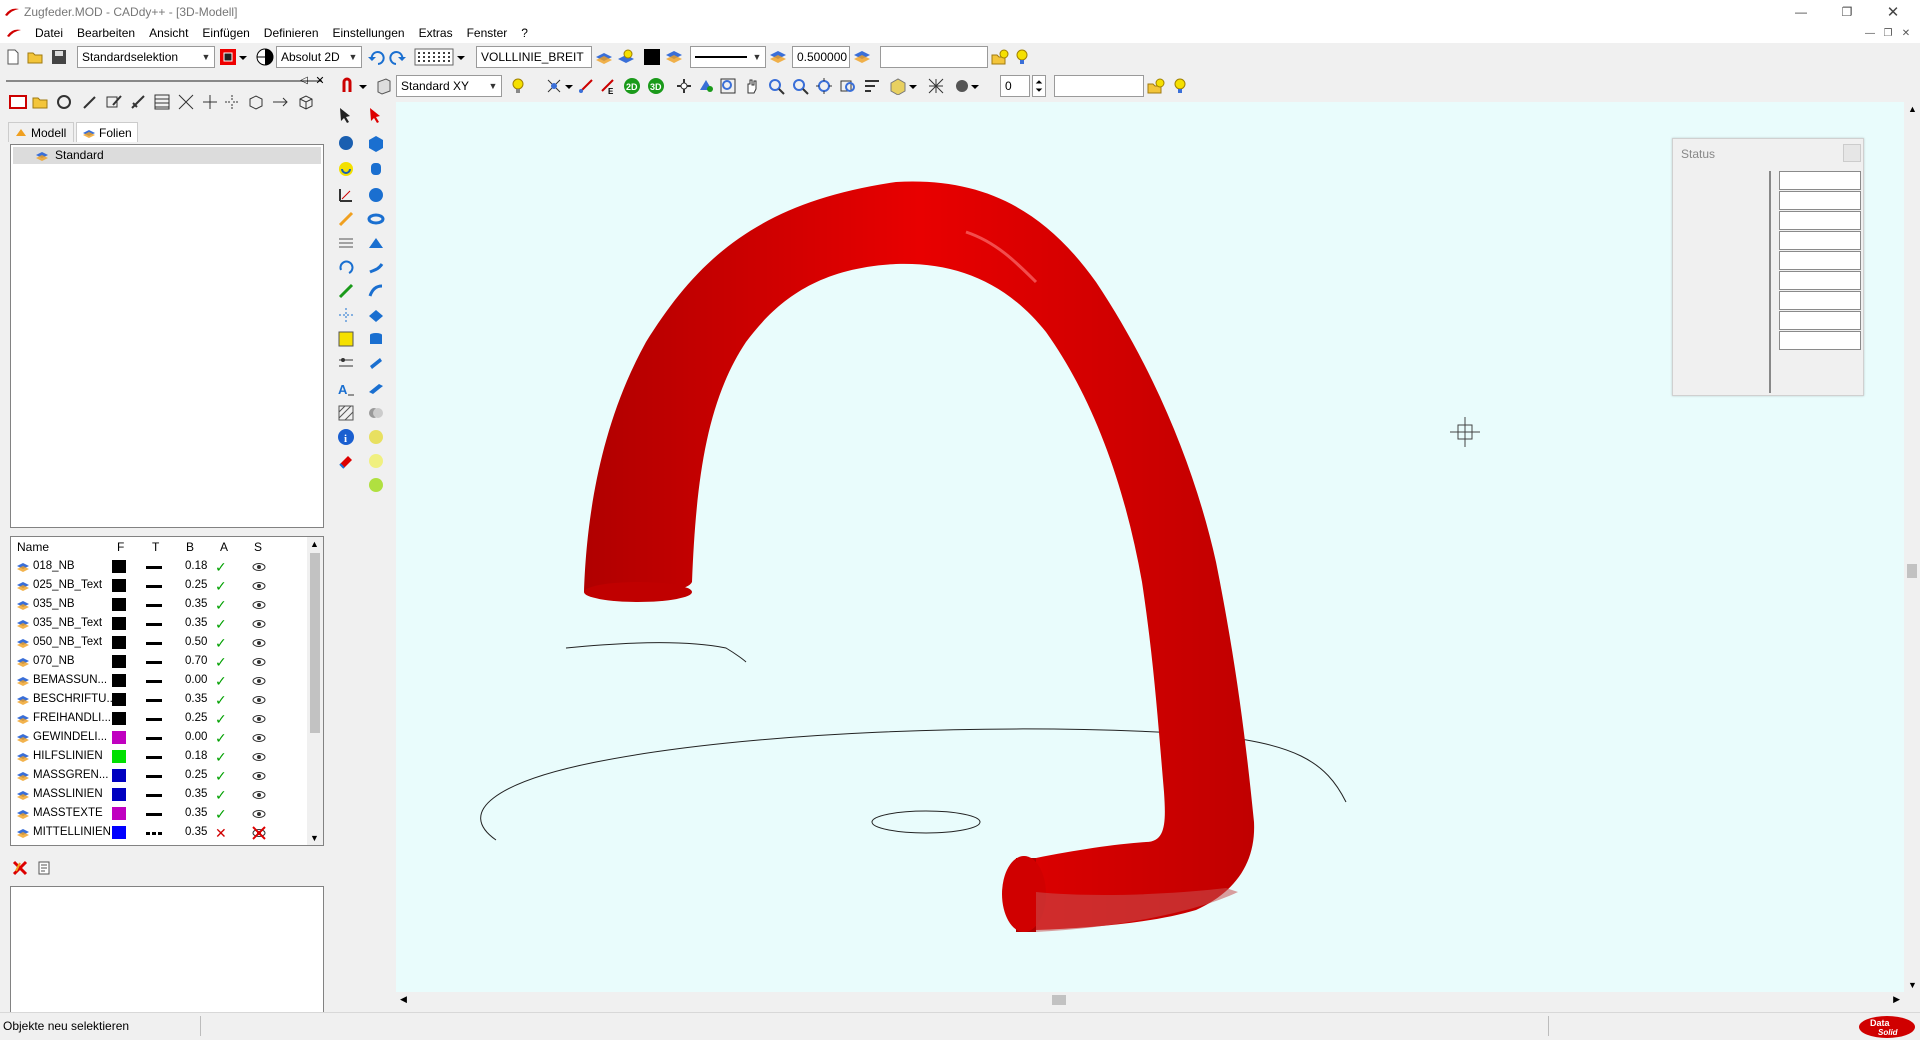 The width and height of the screenshot is (1920, 1040). What do you see at coordinates (554, 86) in the screenshot?
I see `snap-point-icon` at bounding box center [554, 86].